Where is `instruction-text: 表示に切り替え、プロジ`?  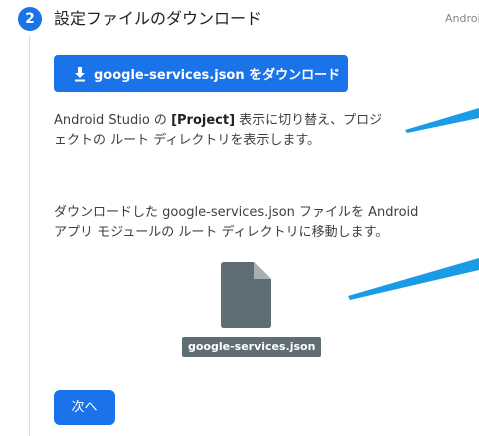 instruction-text: 表示に切り替え、プロジ is located at coordinates (309, 120).